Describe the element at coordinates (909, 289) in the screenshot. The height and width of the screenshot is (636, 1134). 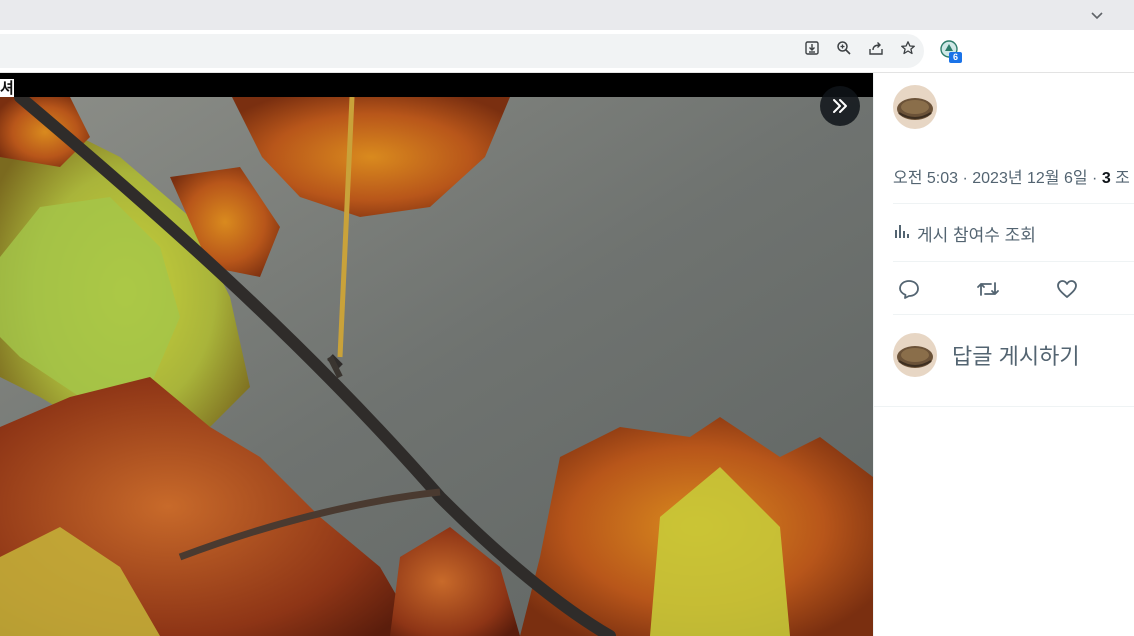
I see `reply-icon` at that location.